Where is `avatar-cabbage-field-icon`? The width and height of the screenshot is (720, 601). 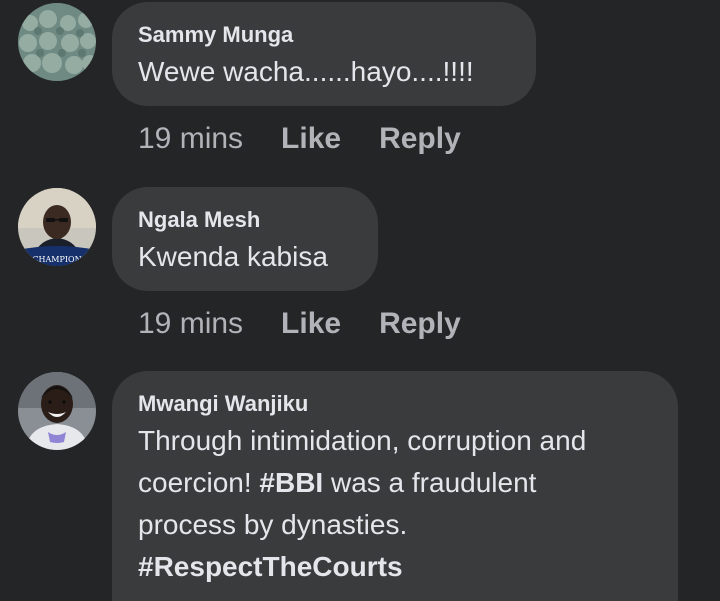
avatar-cabbage-field-icon is located at coordinates (57, 42).